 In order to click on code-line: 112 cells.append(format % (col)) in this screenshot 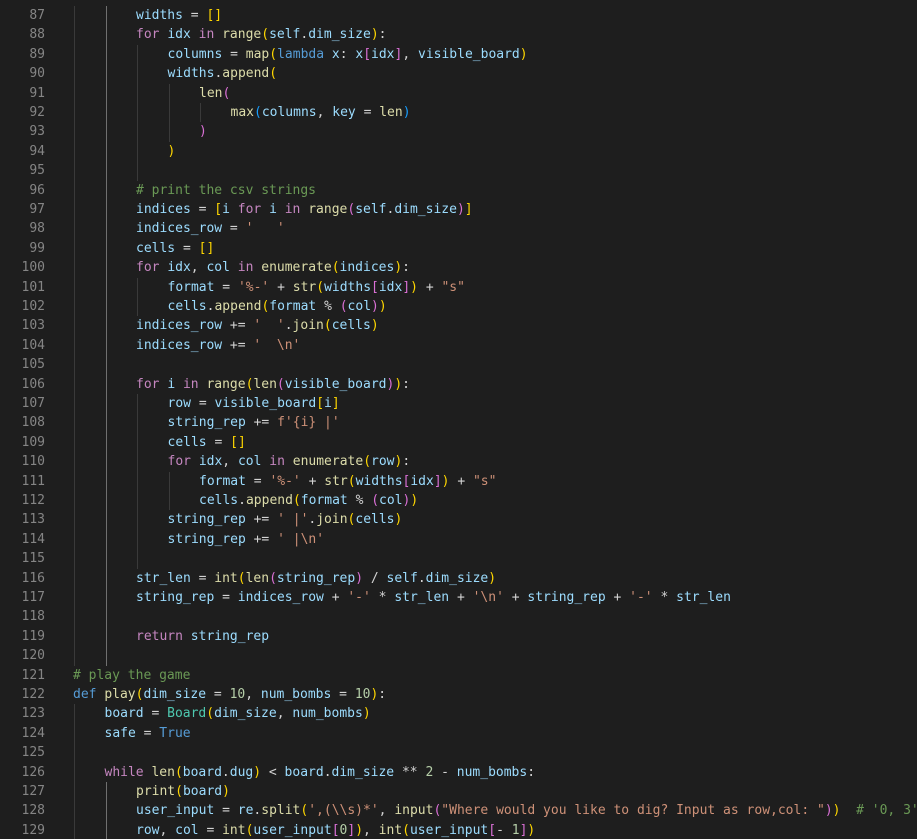, I will do `click(458, 500)`.